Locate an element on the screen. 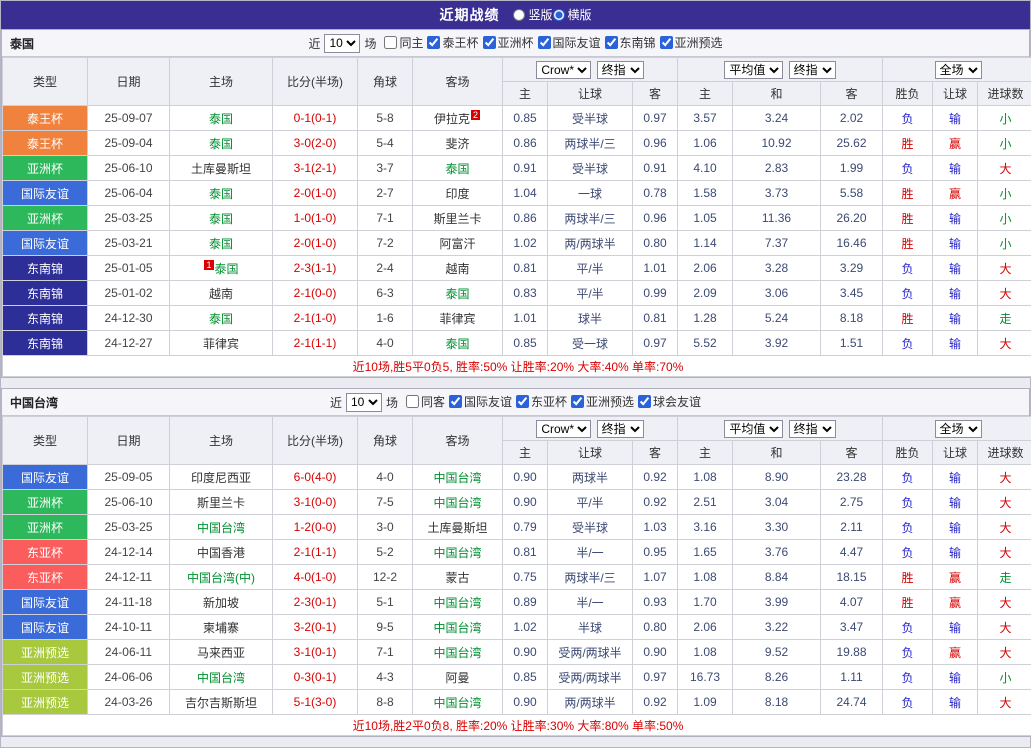 The image size is (1031, 748). home-team: 1泰国 is located at coordinates (221, 268).